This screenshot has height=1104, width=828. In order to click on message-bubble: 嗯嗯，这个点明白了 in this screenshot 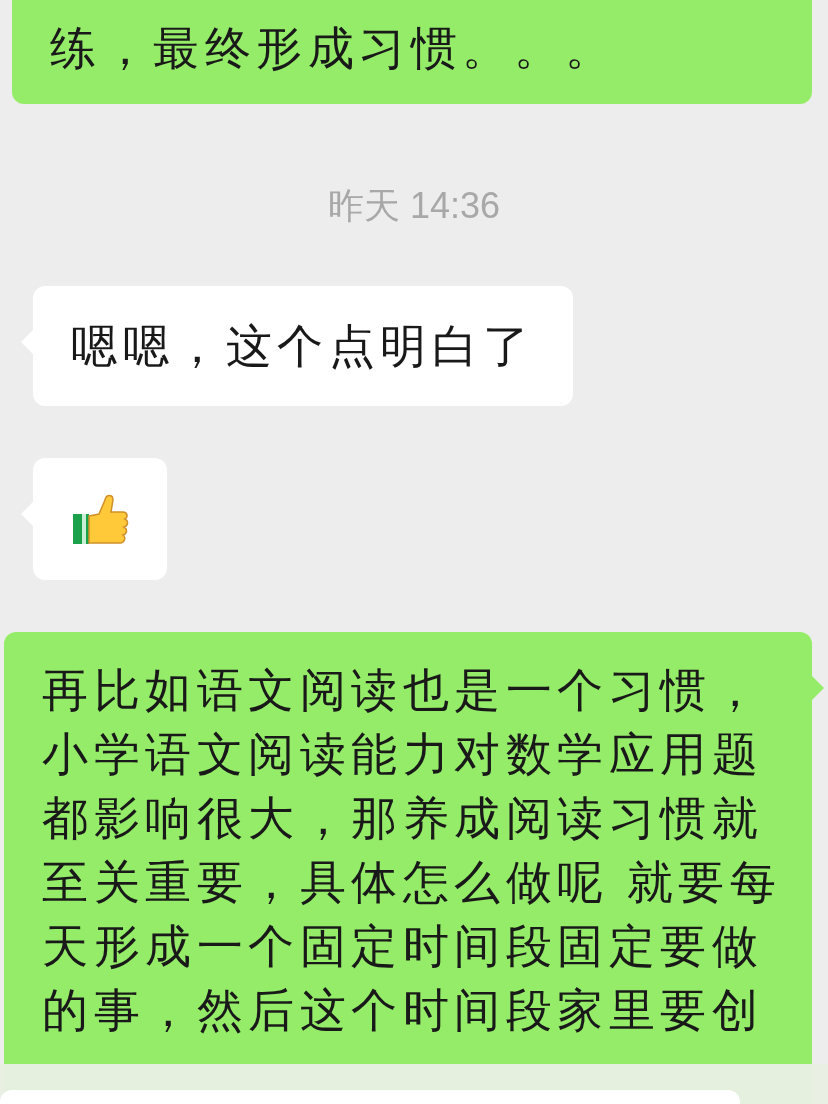, I will do `click(303, 346)`.